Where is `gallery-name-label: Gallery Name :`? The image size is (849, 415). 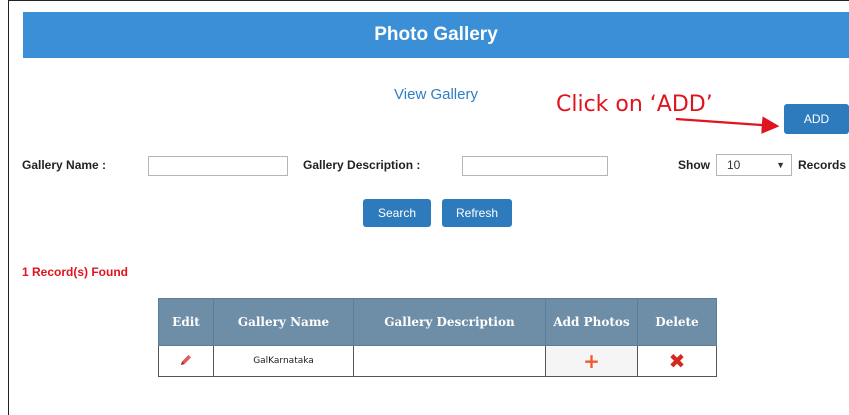
gallery-name-label: Gallery Name : is located at coordinates (64, 165).